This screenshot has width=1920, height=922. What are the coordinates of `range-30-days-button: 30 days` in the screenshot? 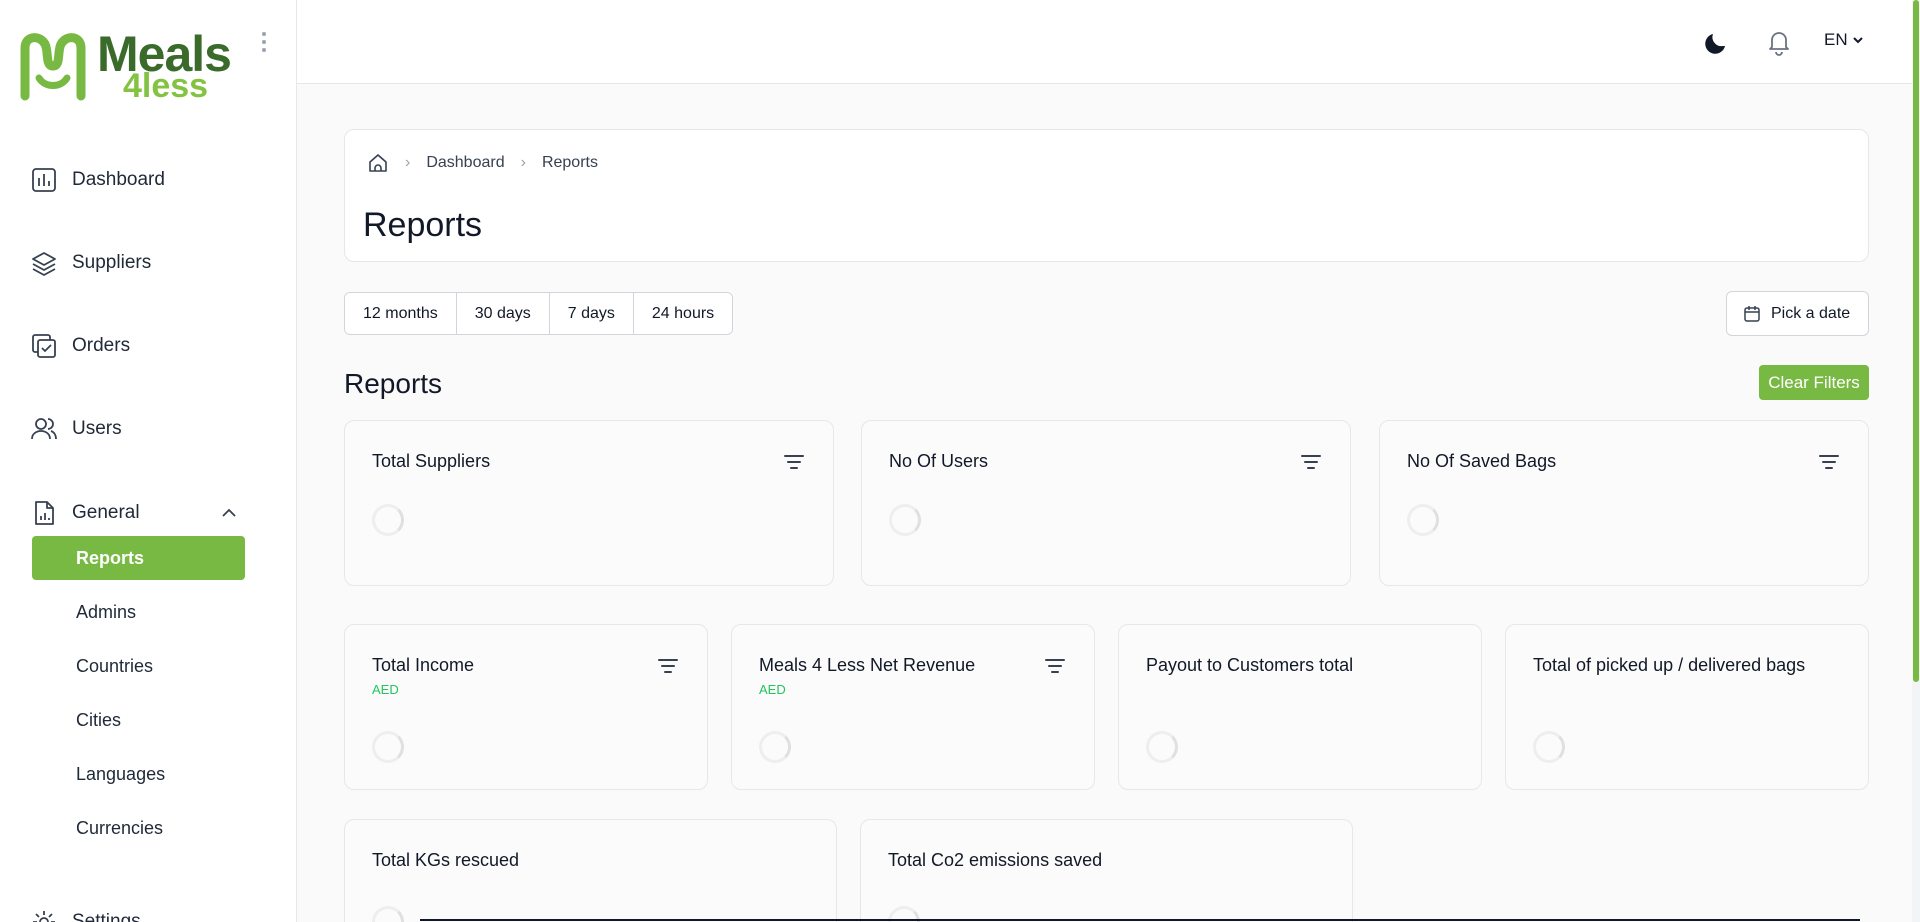 It's located at (503, 313).